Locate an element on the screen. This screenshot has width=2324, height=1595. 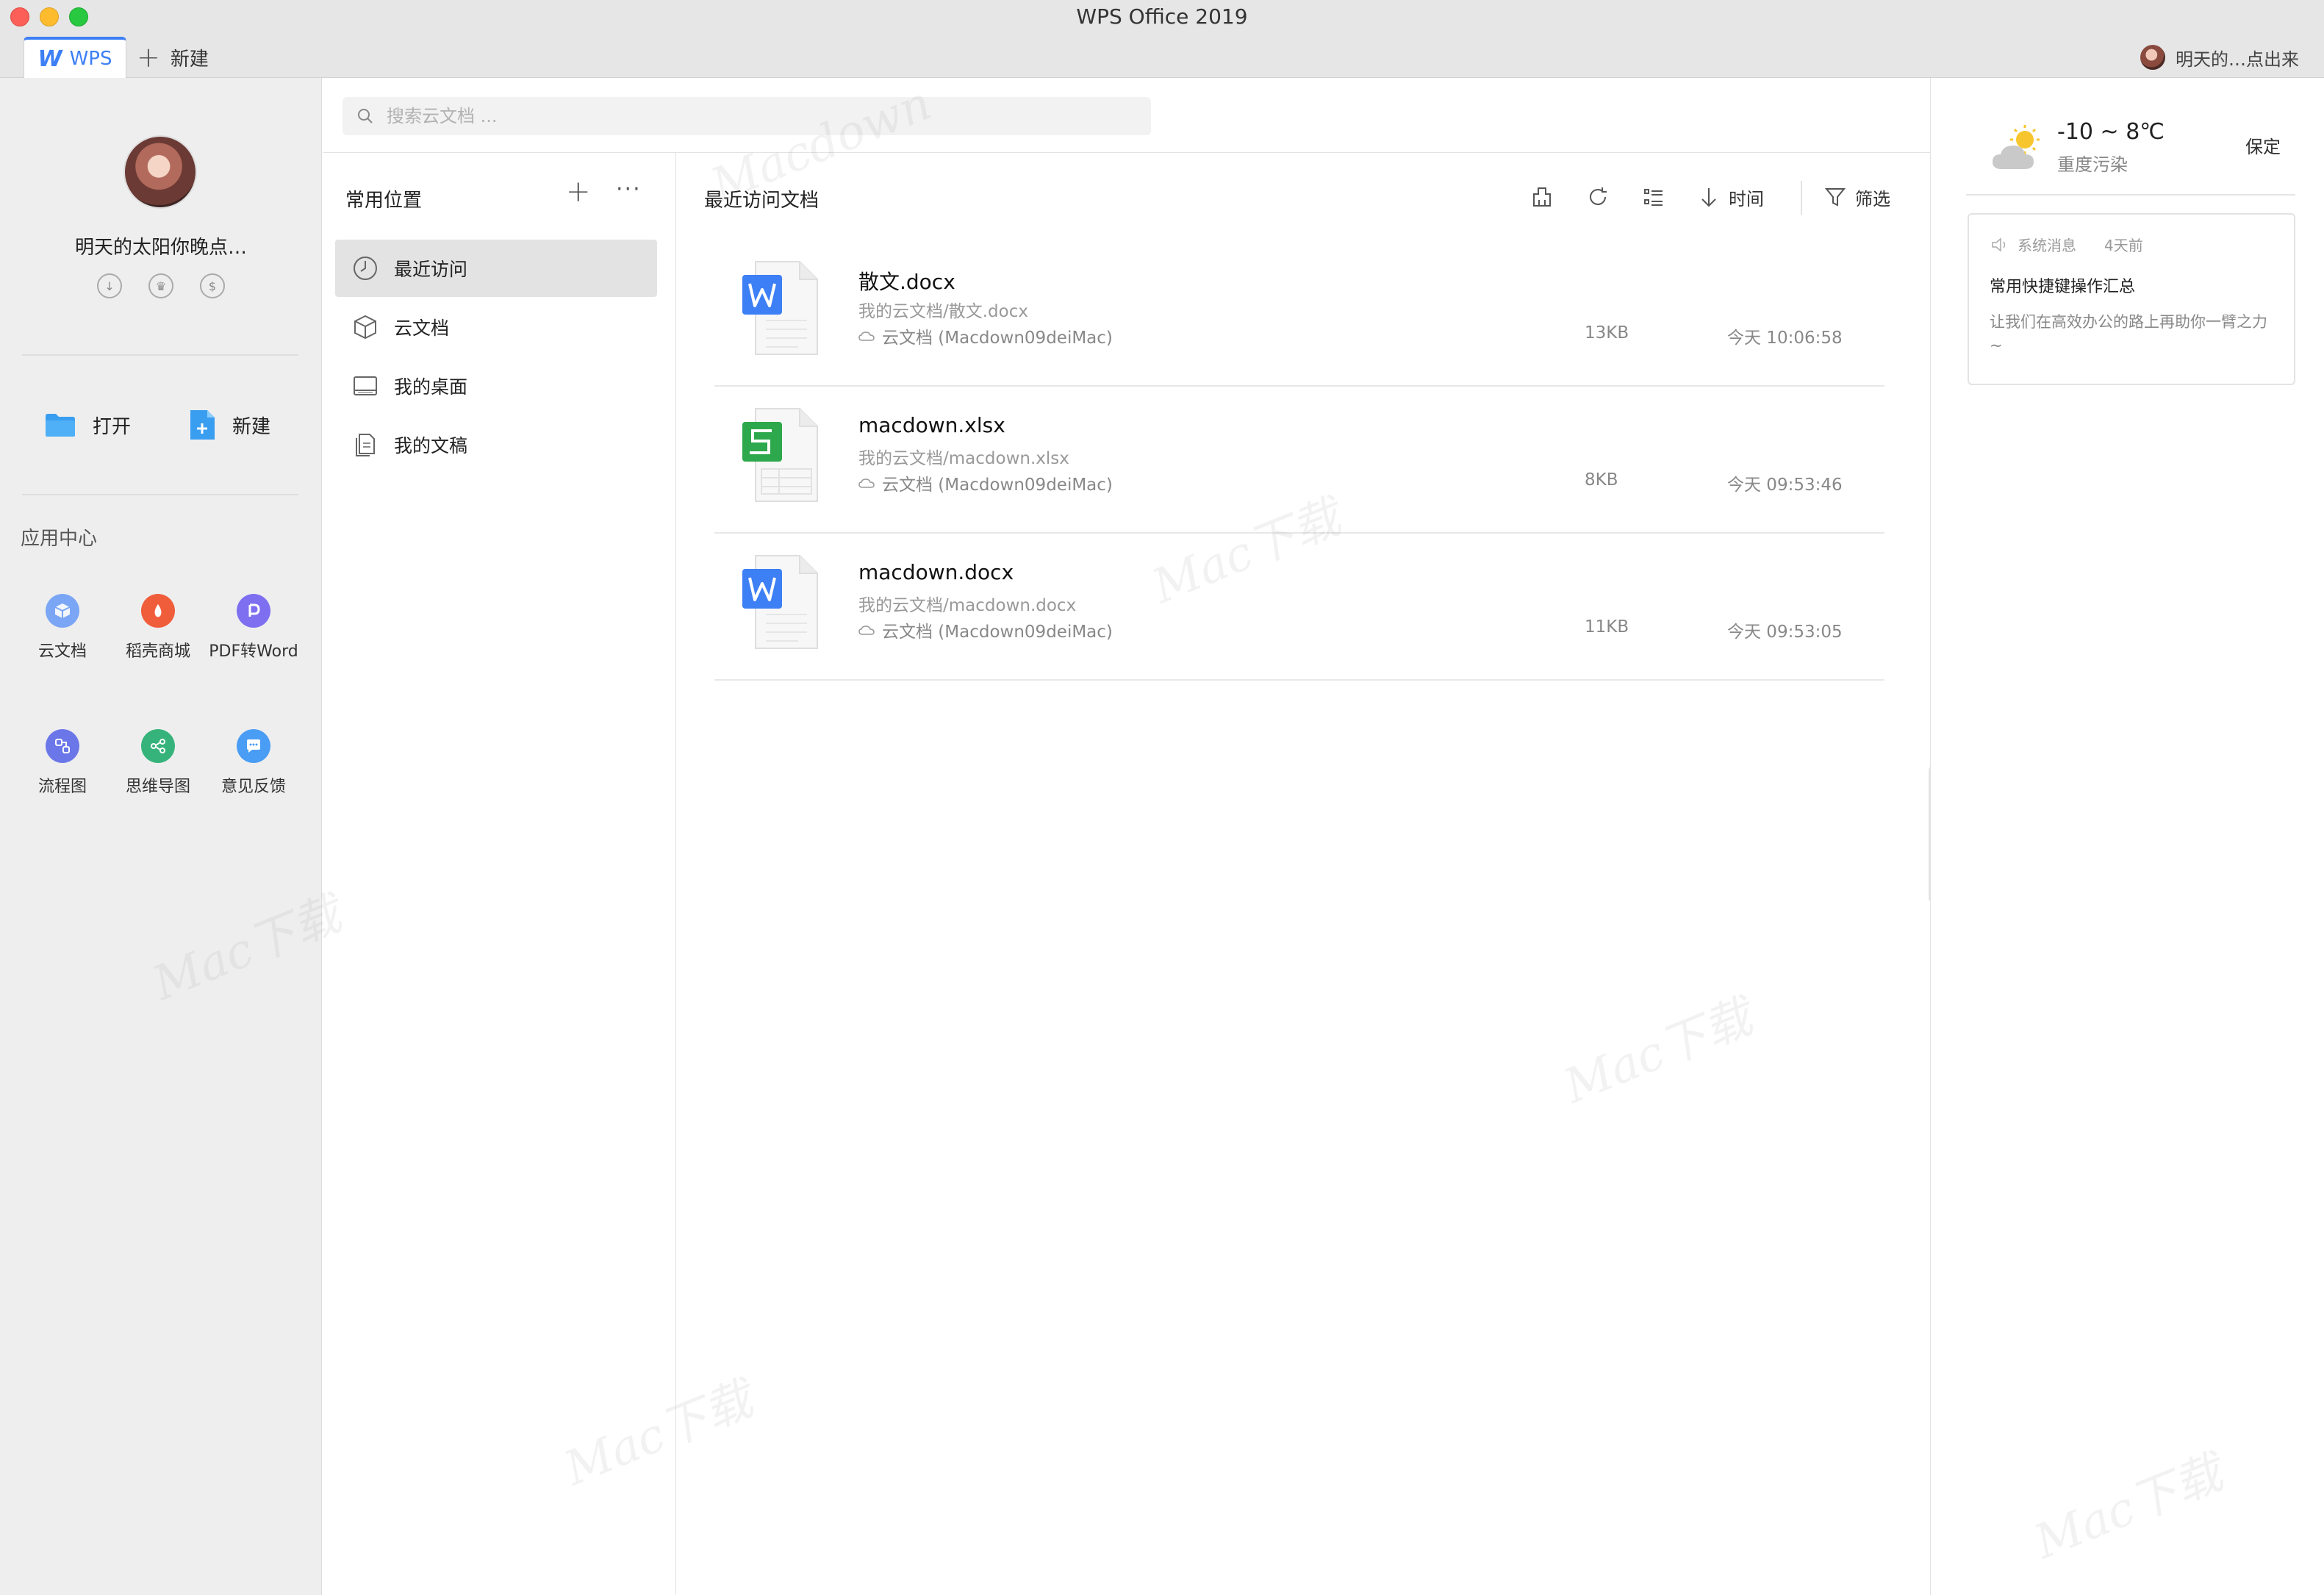
filter-label: 筛选 is located at coordinates (1873, 198).